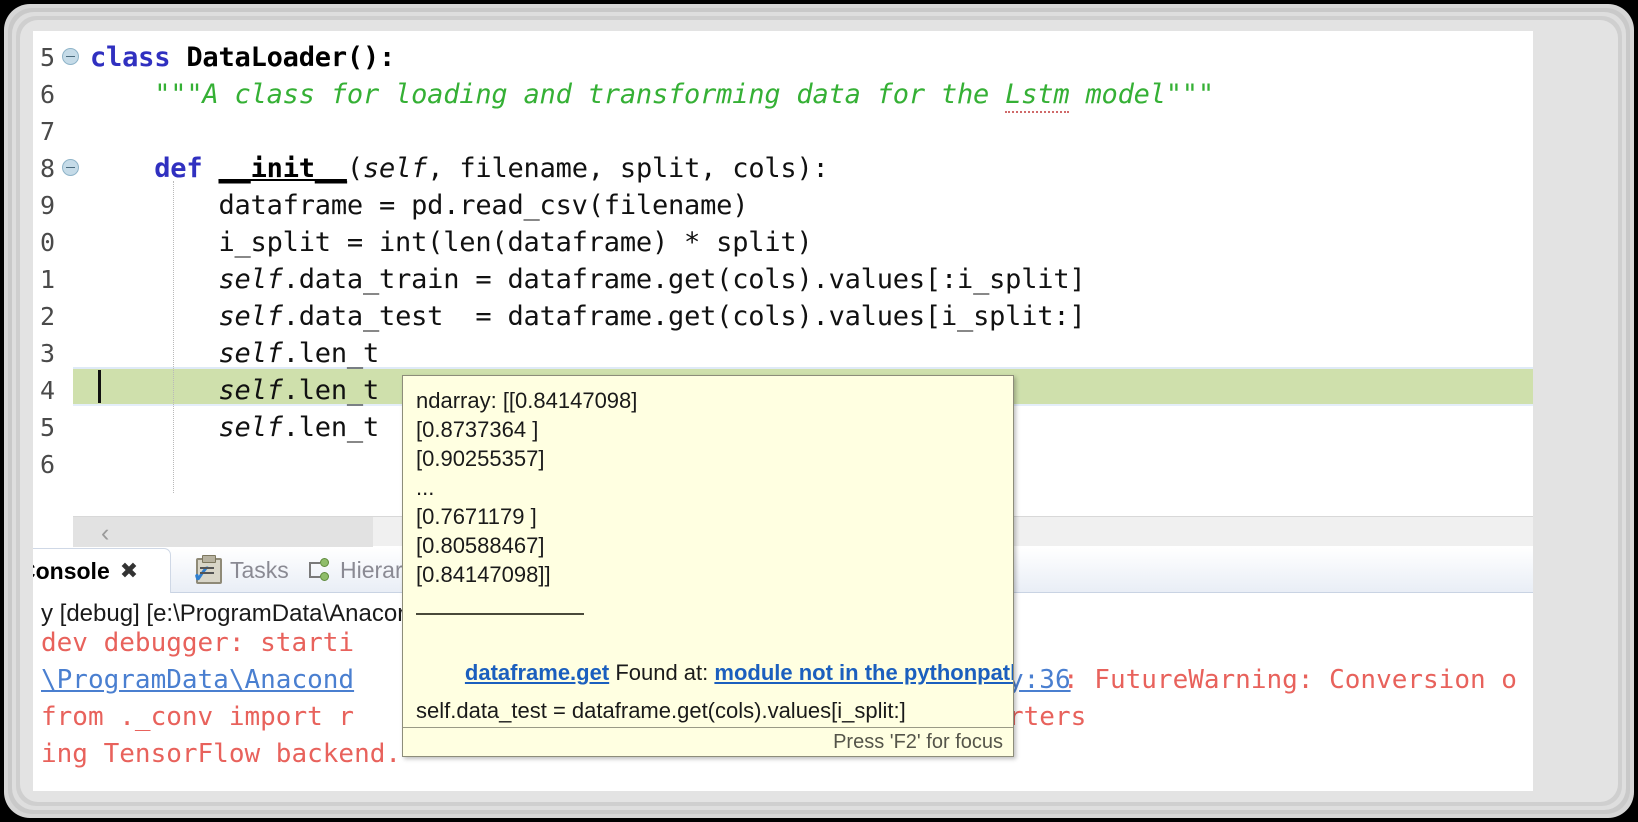 The height and width of the screenshot is (822, 1638). I want to click on code-token: DataLoader():, so click(291, 57).